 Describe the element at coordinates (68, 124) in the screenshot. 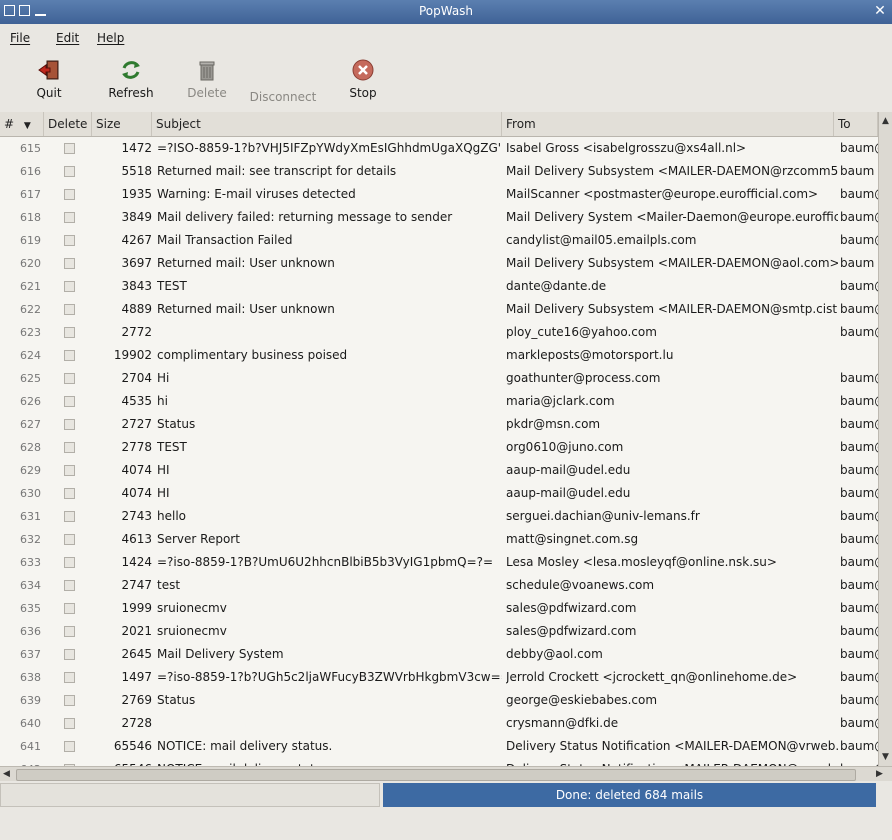

I see `column-header-delete: Delete` at that location.